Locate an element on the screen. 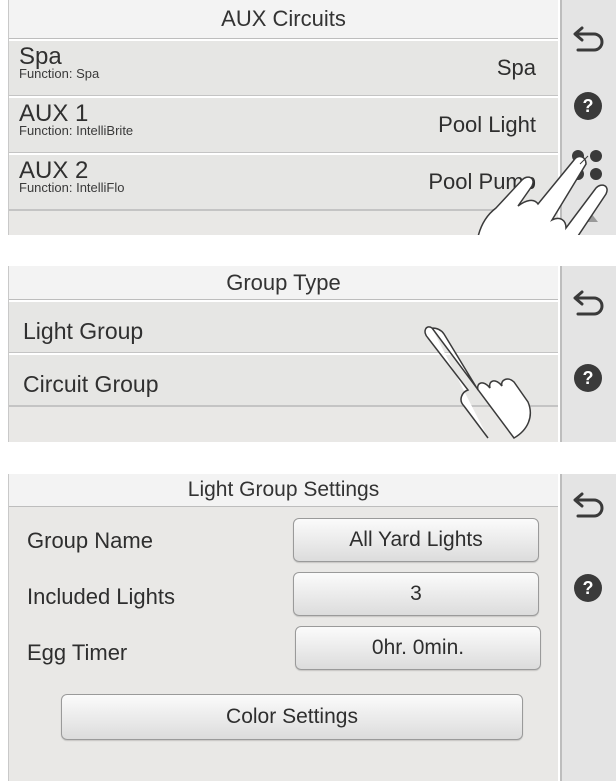 This screenshot has height=781, width=616. circuit-function: Function: IntelliBrite is located at coordinates (76, 130).